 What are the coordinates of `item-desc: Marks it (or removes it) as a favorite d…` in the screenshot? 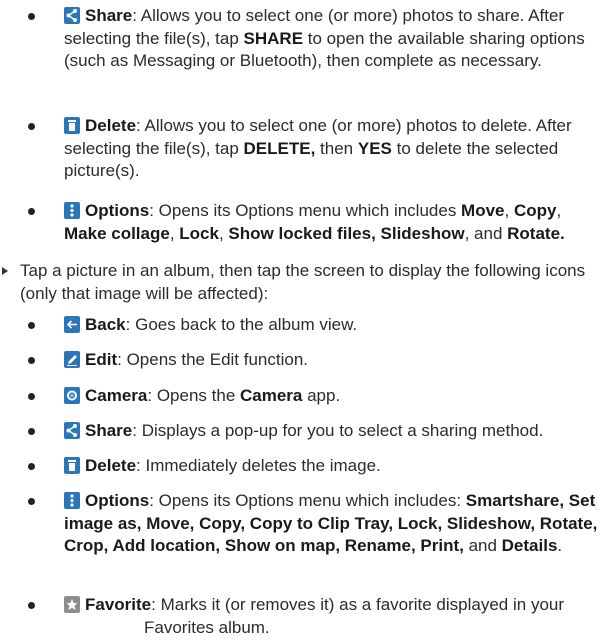 It's located at (362, 604).